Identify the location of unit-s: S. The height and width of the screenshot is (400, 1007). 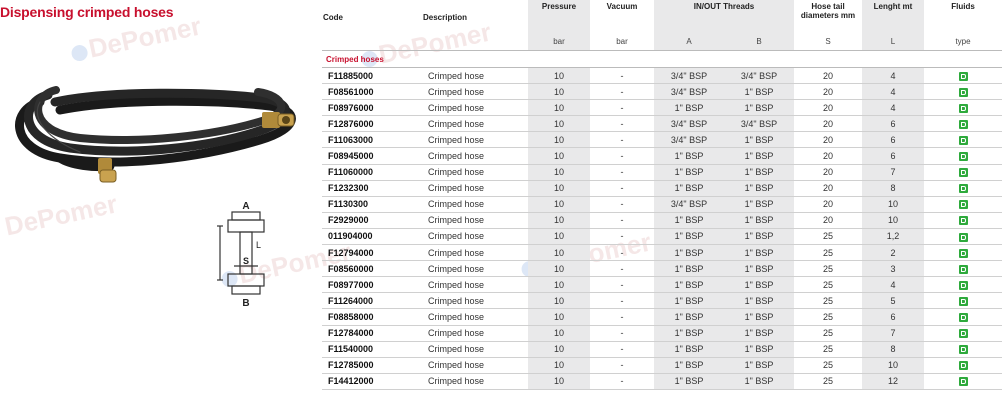
(828, 42).